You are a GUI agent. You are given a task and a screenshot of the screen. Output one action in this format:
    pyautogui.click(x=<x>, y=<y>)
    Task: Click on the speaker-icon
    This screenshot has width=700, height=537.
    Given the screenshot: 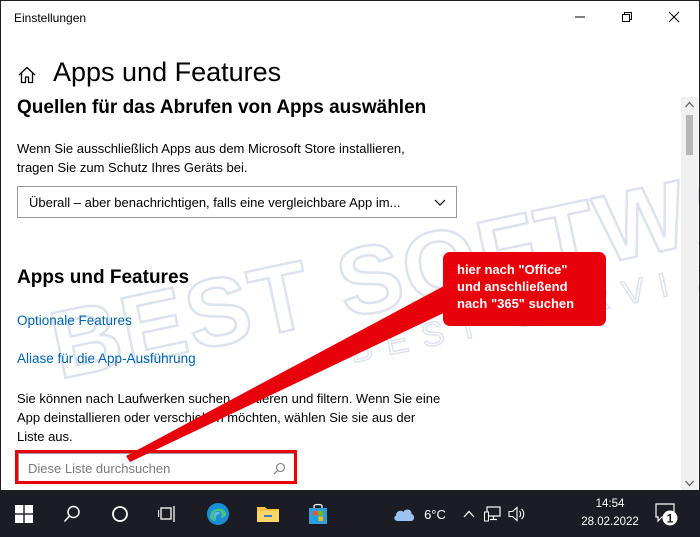 What is the action you would take?
    pyautogui.click(x=516, y=514)
    